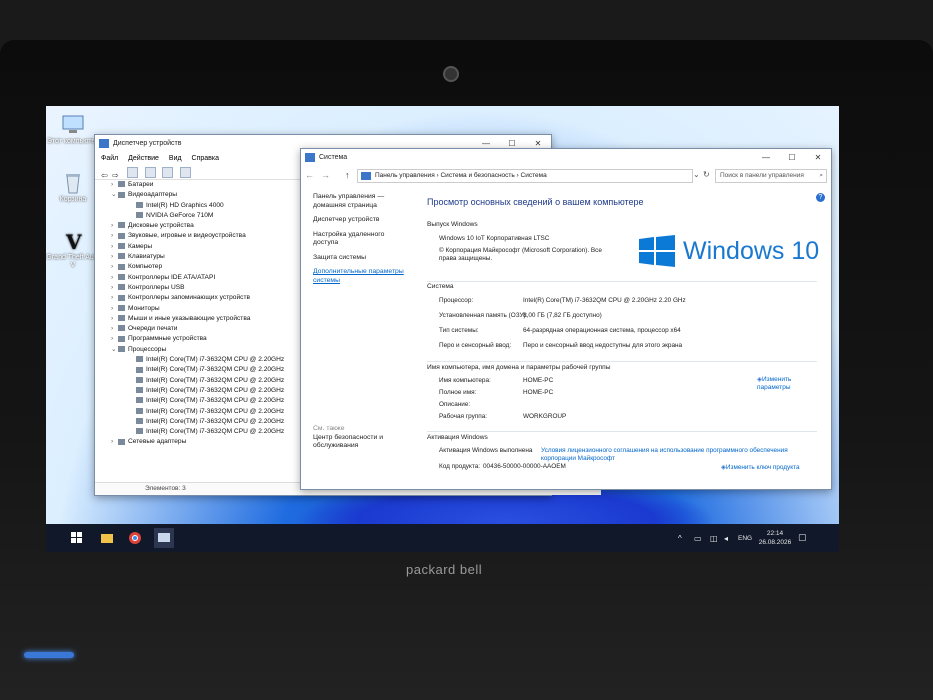  What do you see at coordinates (347, 175) in the screenshot?
I see `up-arrow-icon: ↑` at bounding box center [347, 175].